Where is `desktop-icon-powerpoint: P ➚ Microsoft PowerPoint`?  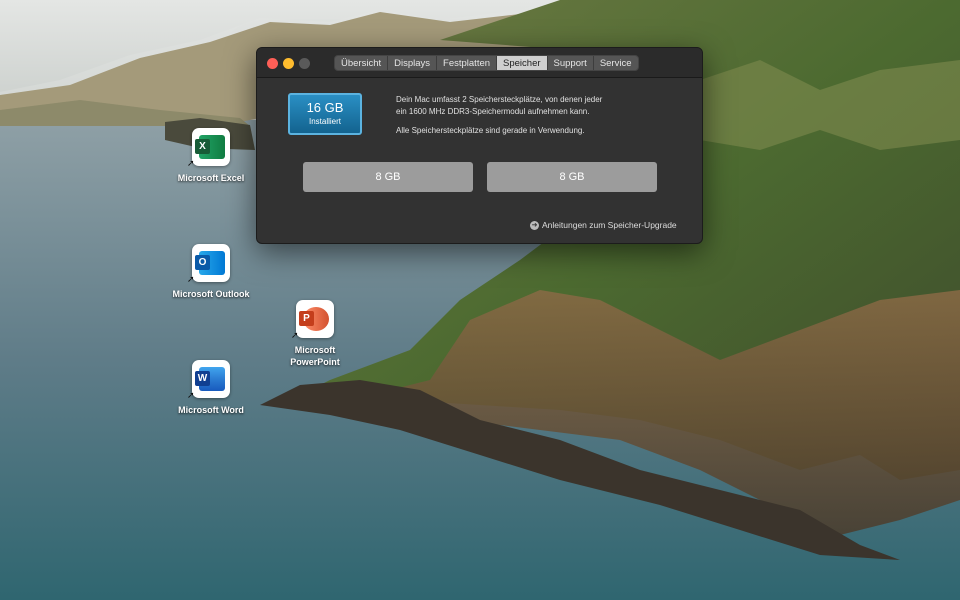 desktop-icon-powerpoint: P ➚ Microsoft PowerPoint is located at coordinates (315, 334).